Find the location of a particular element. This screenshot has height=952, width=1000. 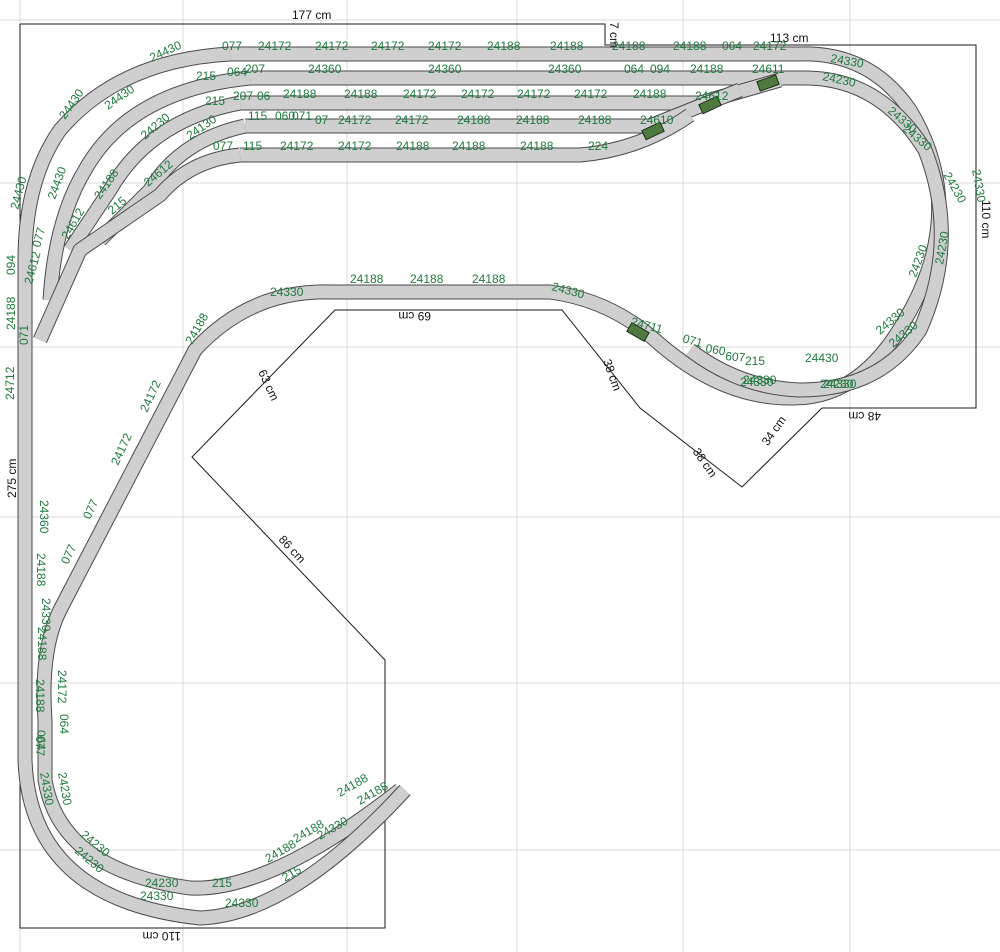

track-piece-label: 07 is located at coordinates (322, 120).